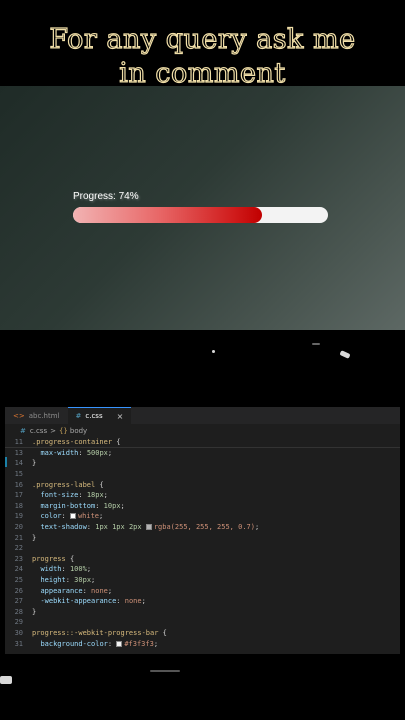 The height and width of the screenshot is (720, 405). Describe the element at coordinates (202, 516) in the screenshot. I see `code-line: 19 color: white;` at that location.